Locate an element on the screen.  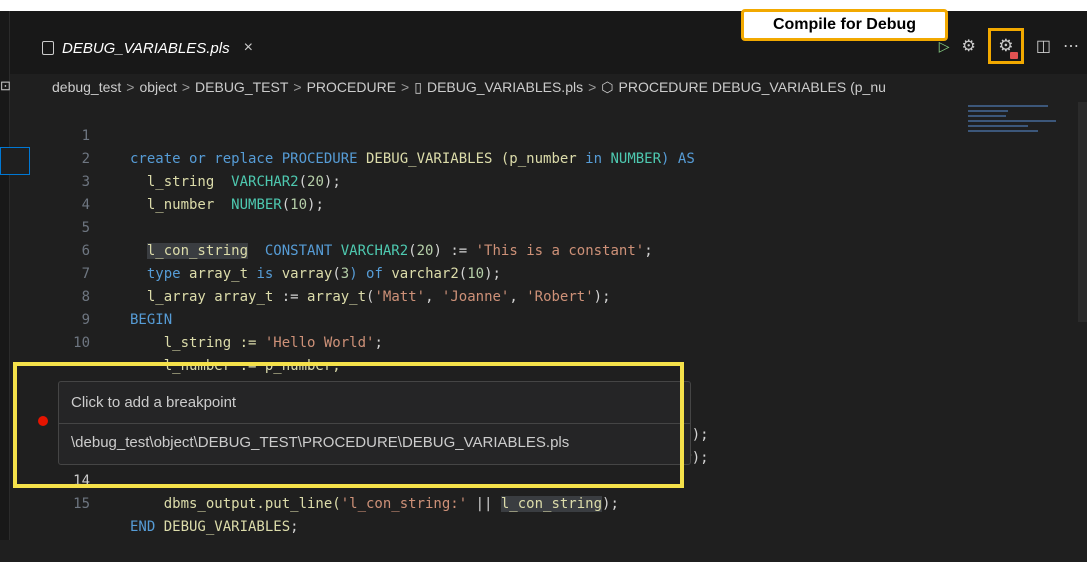
procedure-icon: ⬡ is located at coordinates (607, 86).